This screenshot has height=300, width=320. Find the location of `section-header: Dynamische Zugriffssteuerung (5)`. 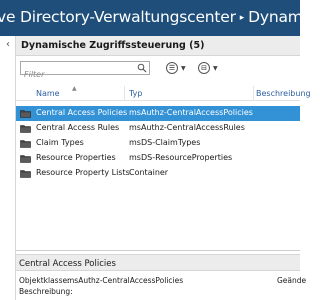

section-header: Dynamische Zugriffssteuerung (5) is located at coordinates (158, 46).